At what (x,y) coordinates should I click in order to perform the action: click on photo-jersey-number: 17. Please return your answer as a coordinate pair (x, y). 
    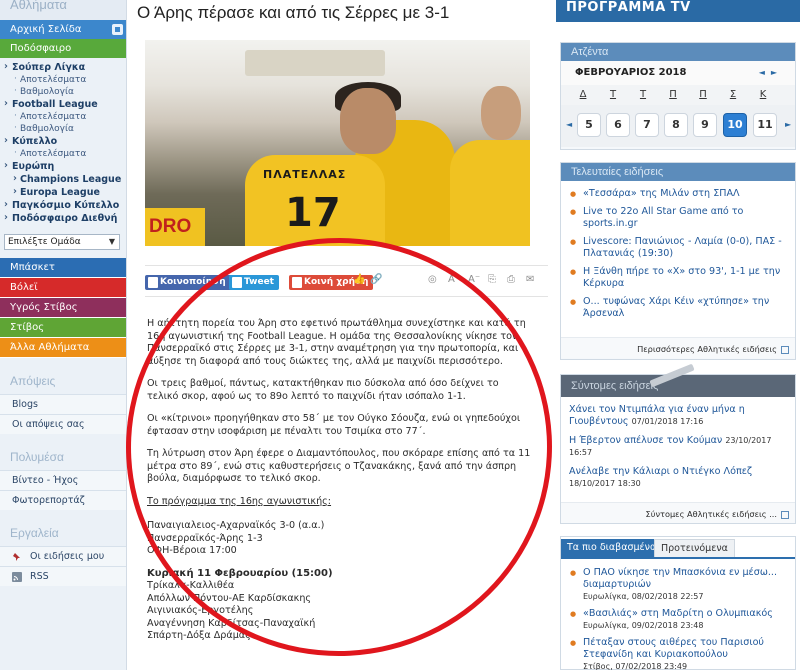
    Looking at the image, I should click on (313, 213).